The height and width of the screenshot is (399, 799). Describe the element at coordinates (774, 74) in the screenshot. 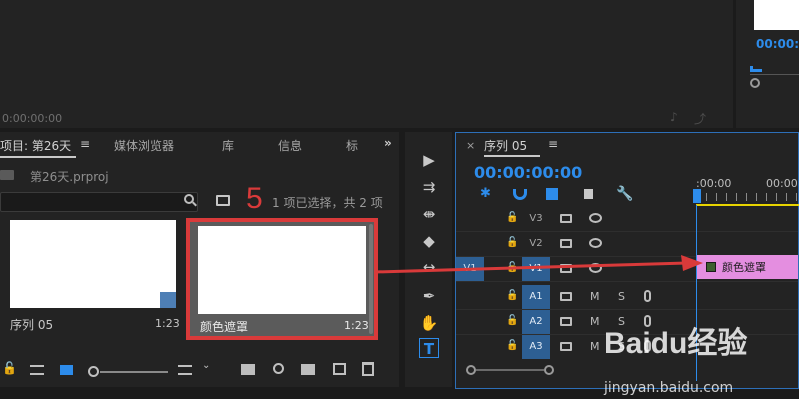

I see `scrubber-track` at that location.